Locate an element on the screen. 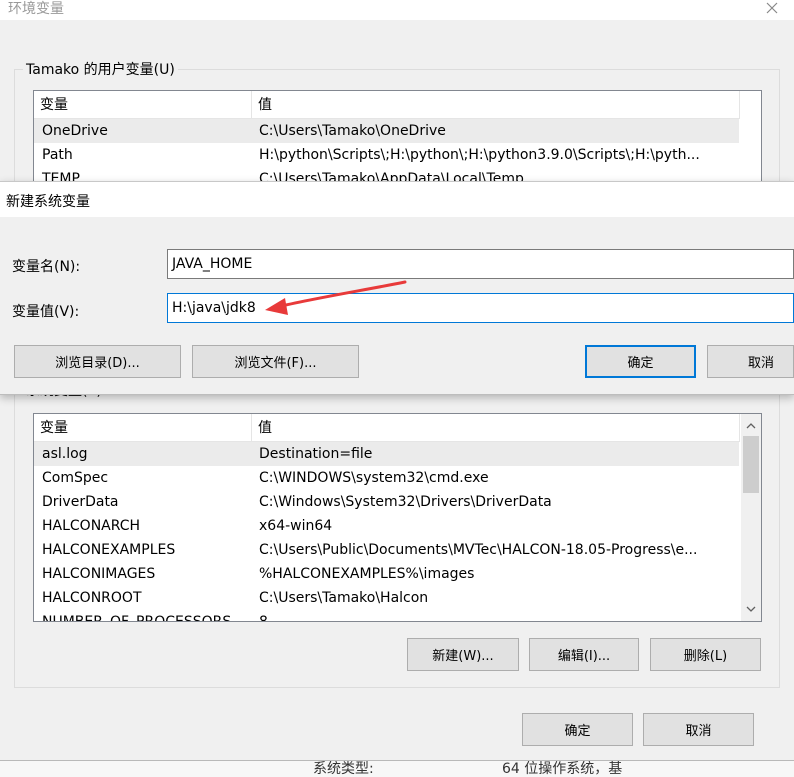 This screenshot has height=777, width=794. var-value: 8 is located at coordinates (263, 618).